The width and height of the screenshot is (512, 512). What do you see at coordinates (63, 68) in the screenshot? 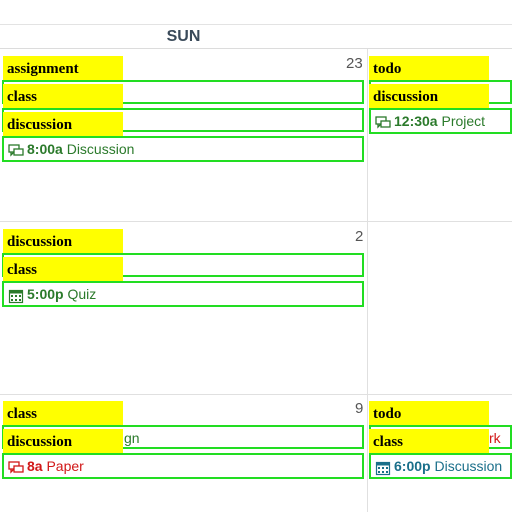
I see `event-label: assignment` at bounding box center [63, 68].